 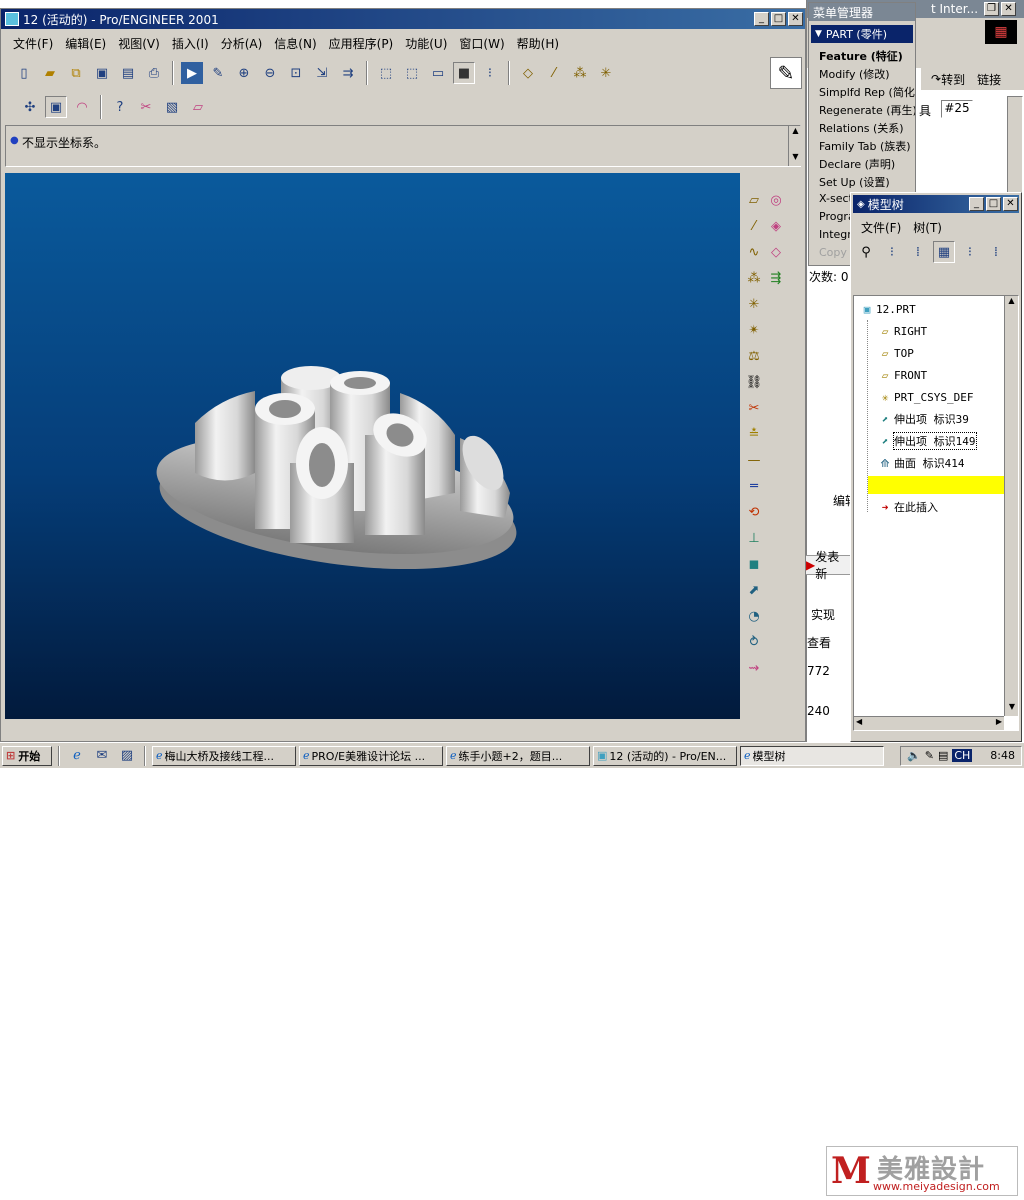 What do you see at coordinates (438, 73) in the screenshot?
I see `no-hidden-icon: ▭` at bounding box center [438, 73].